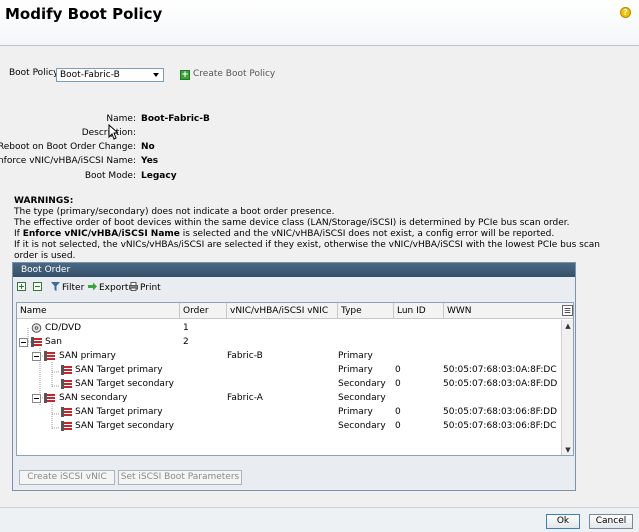 This screenshot has height=532, width=639. I want to click on row-name: SAN primary, so click(87, 356).